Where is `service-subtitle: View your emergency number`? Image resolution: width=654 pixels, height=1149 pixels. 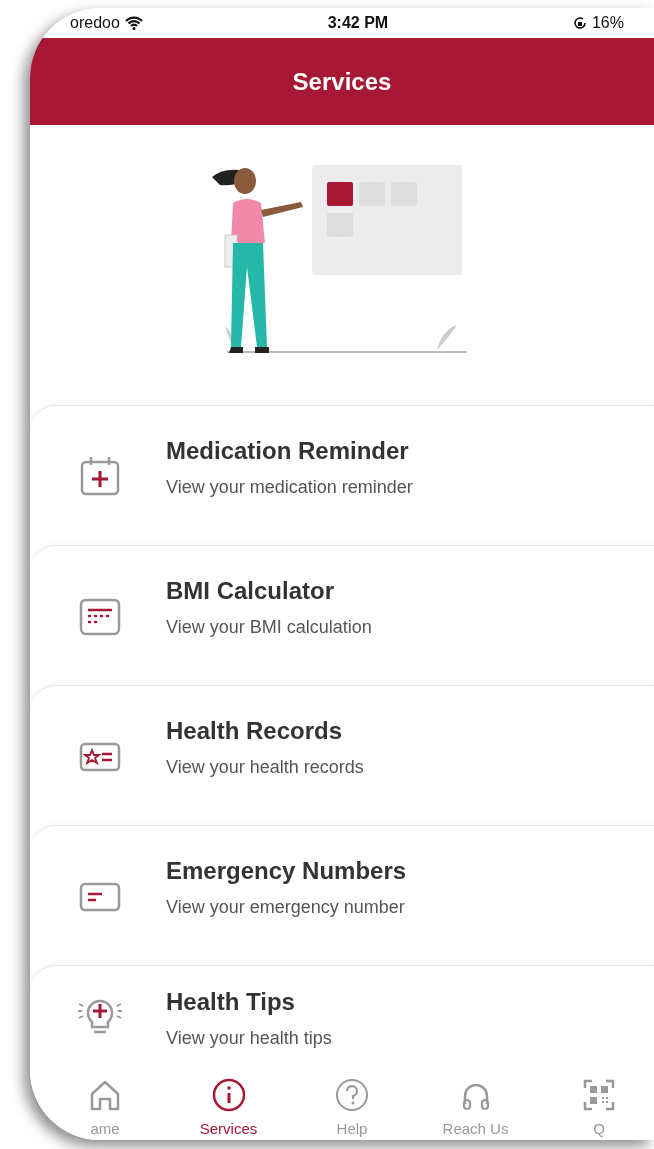
service-subtitle: View your emergency number is located at coordinates (286, 907).